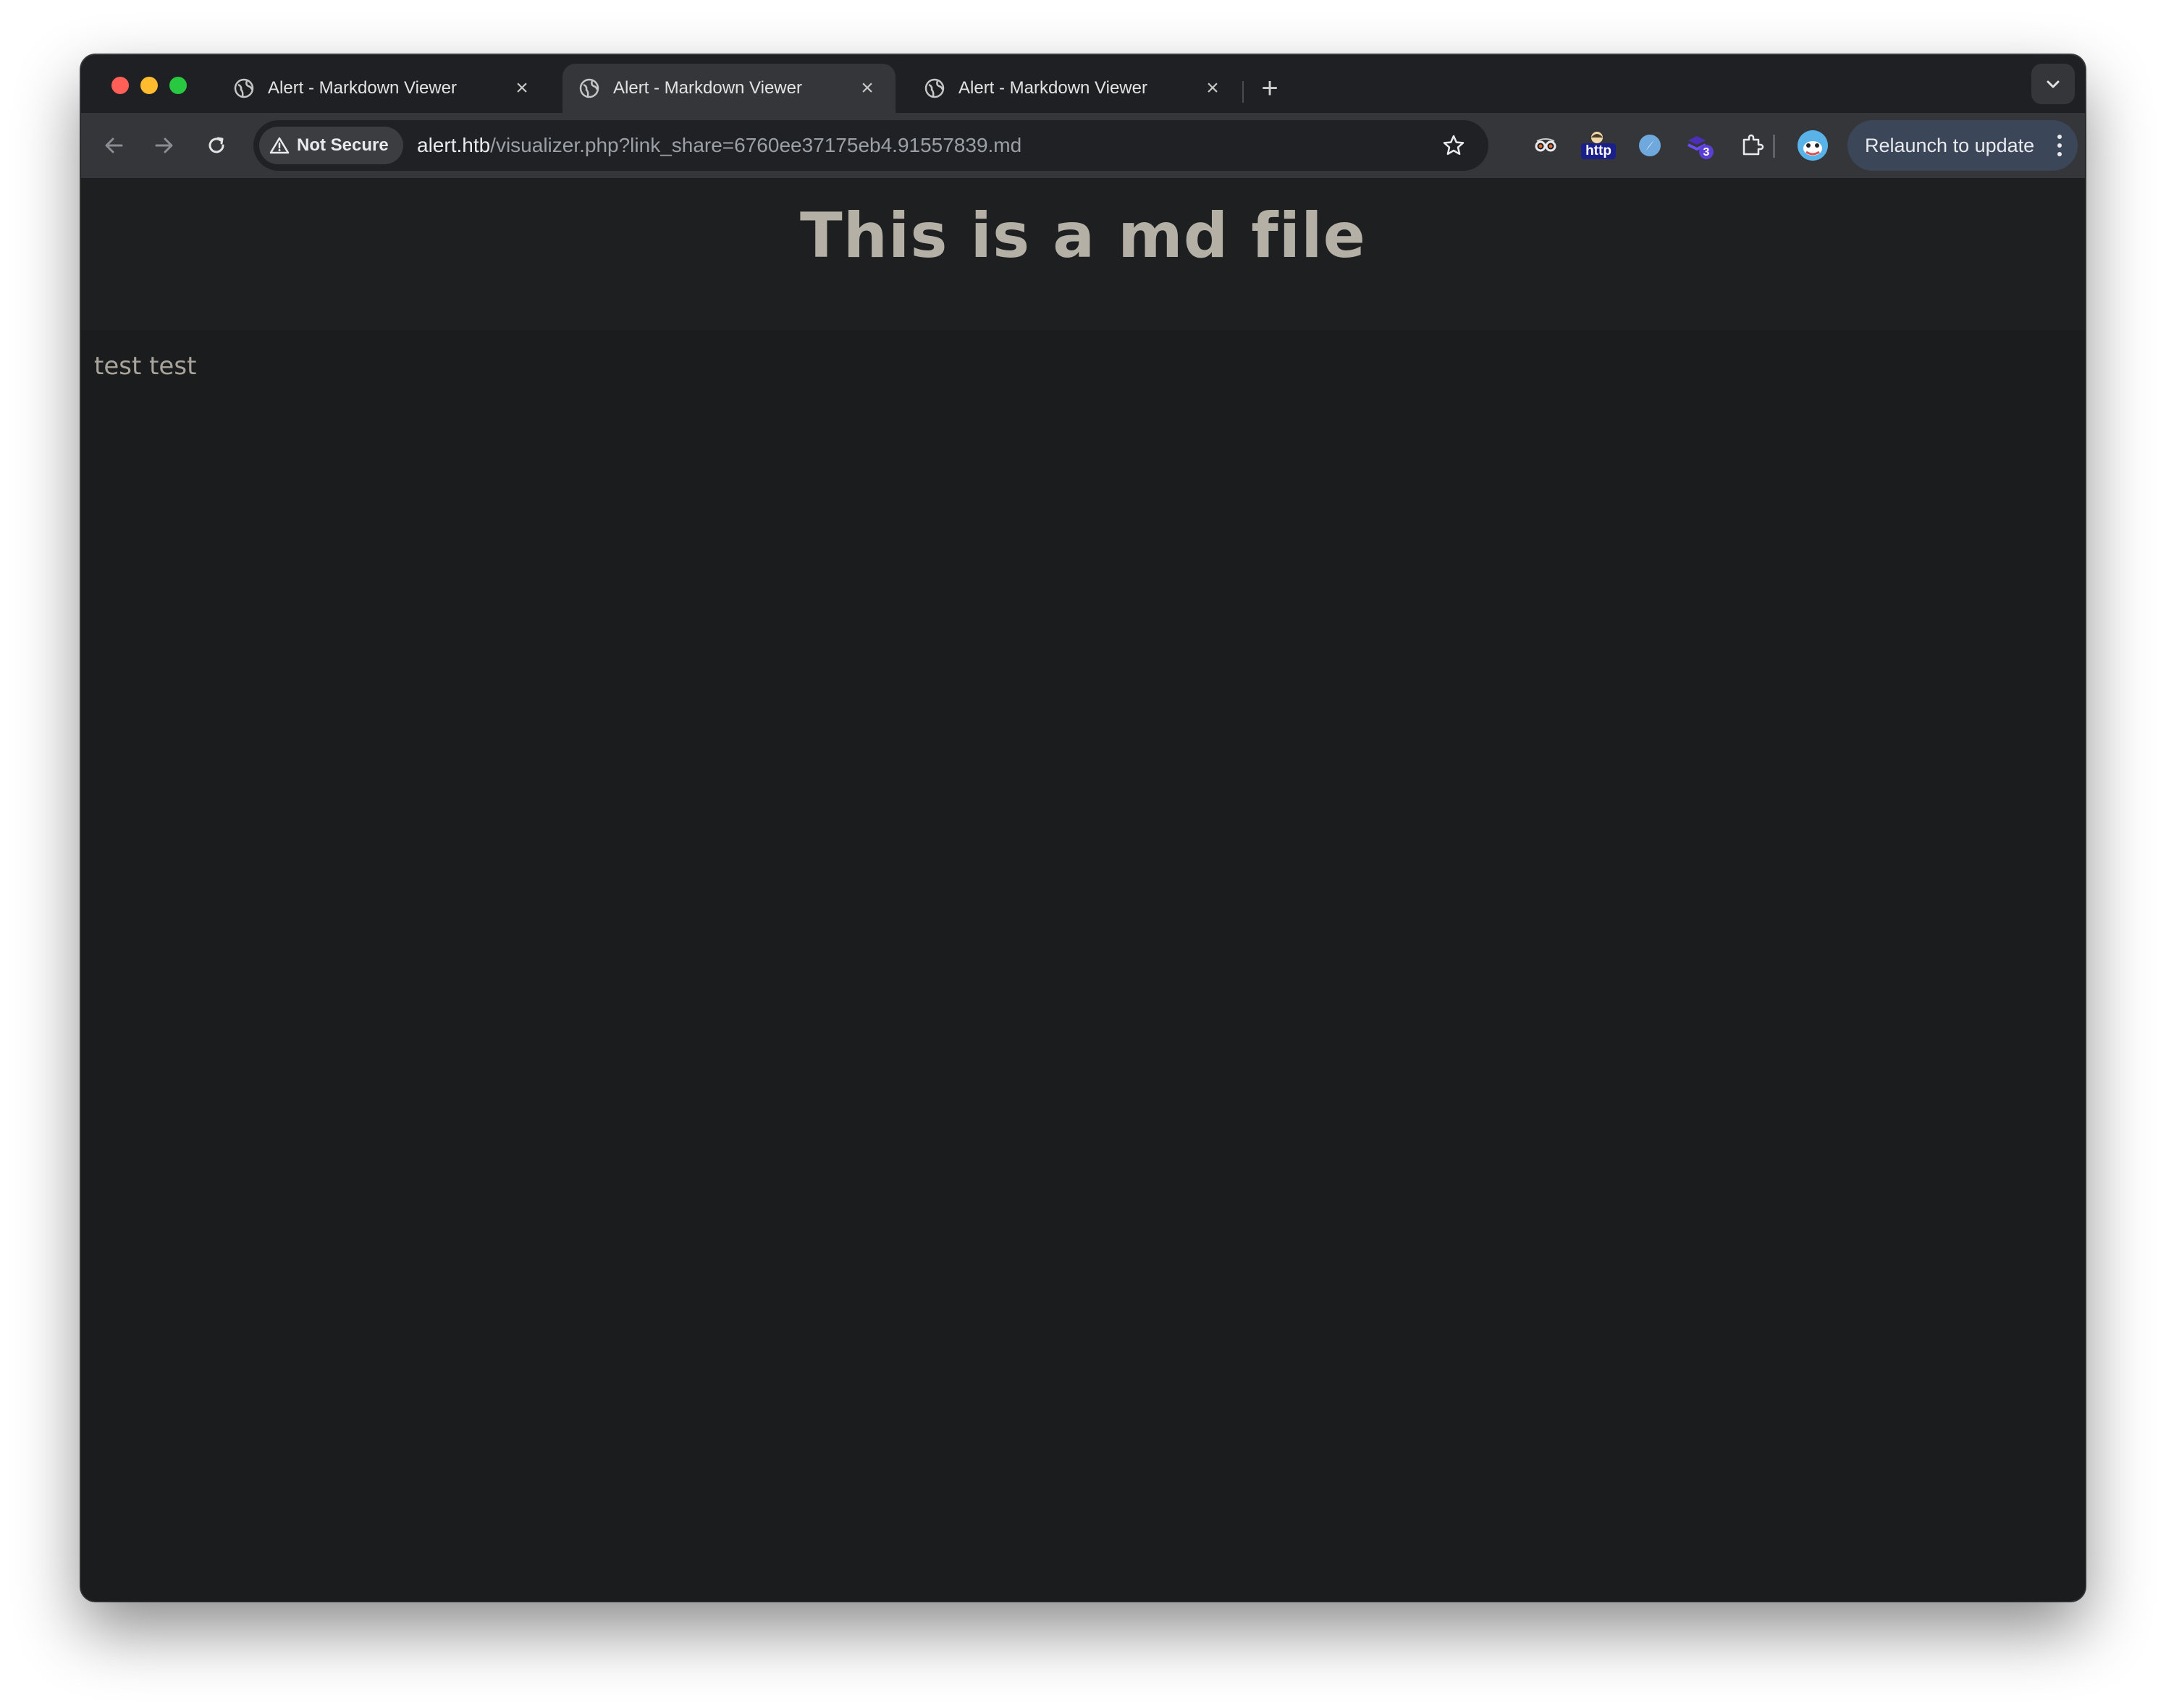  What do you see at coordinates (1083, 236) in the screenshot?
I see `page-title: This is a md file` at bounding box center [1083, 236].